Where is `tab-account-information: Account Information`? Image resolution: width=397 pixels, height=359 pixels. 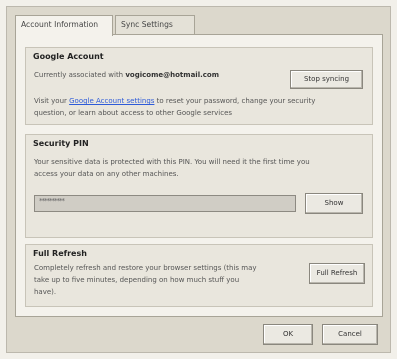 tab-account-information: Account Information is located at coordinates (64, 25).